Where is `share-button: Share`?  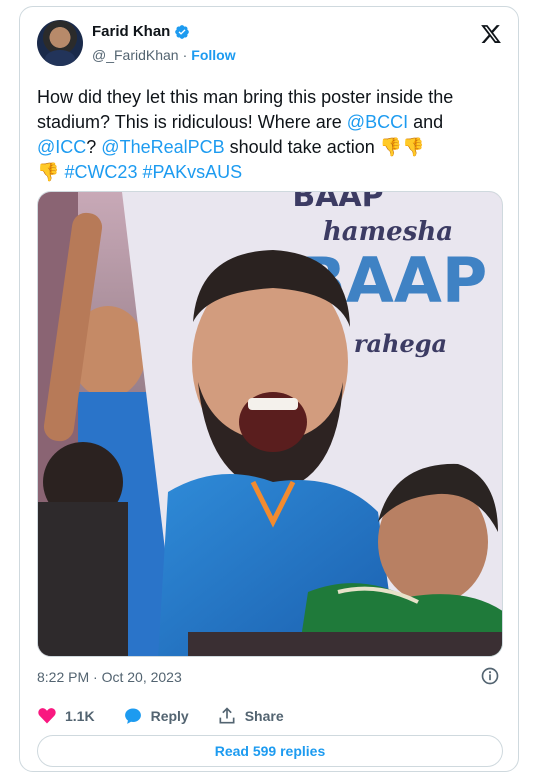 share-button: Share is located at coordinates (250, 716).